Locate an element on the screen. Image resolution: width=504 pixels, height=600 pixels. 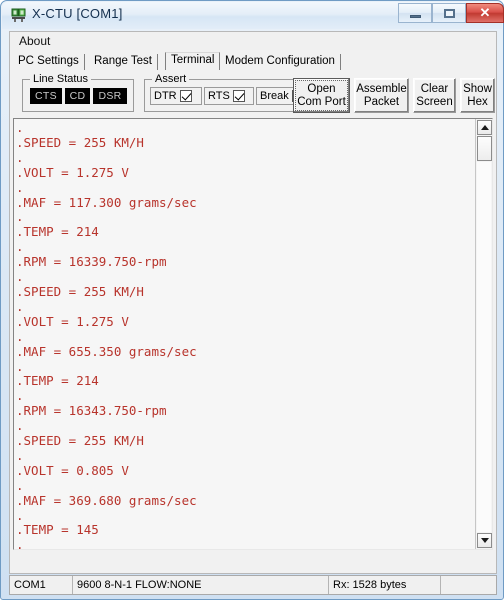
tab-pc-settings: PC Settings is located at coordinates (49, 62).